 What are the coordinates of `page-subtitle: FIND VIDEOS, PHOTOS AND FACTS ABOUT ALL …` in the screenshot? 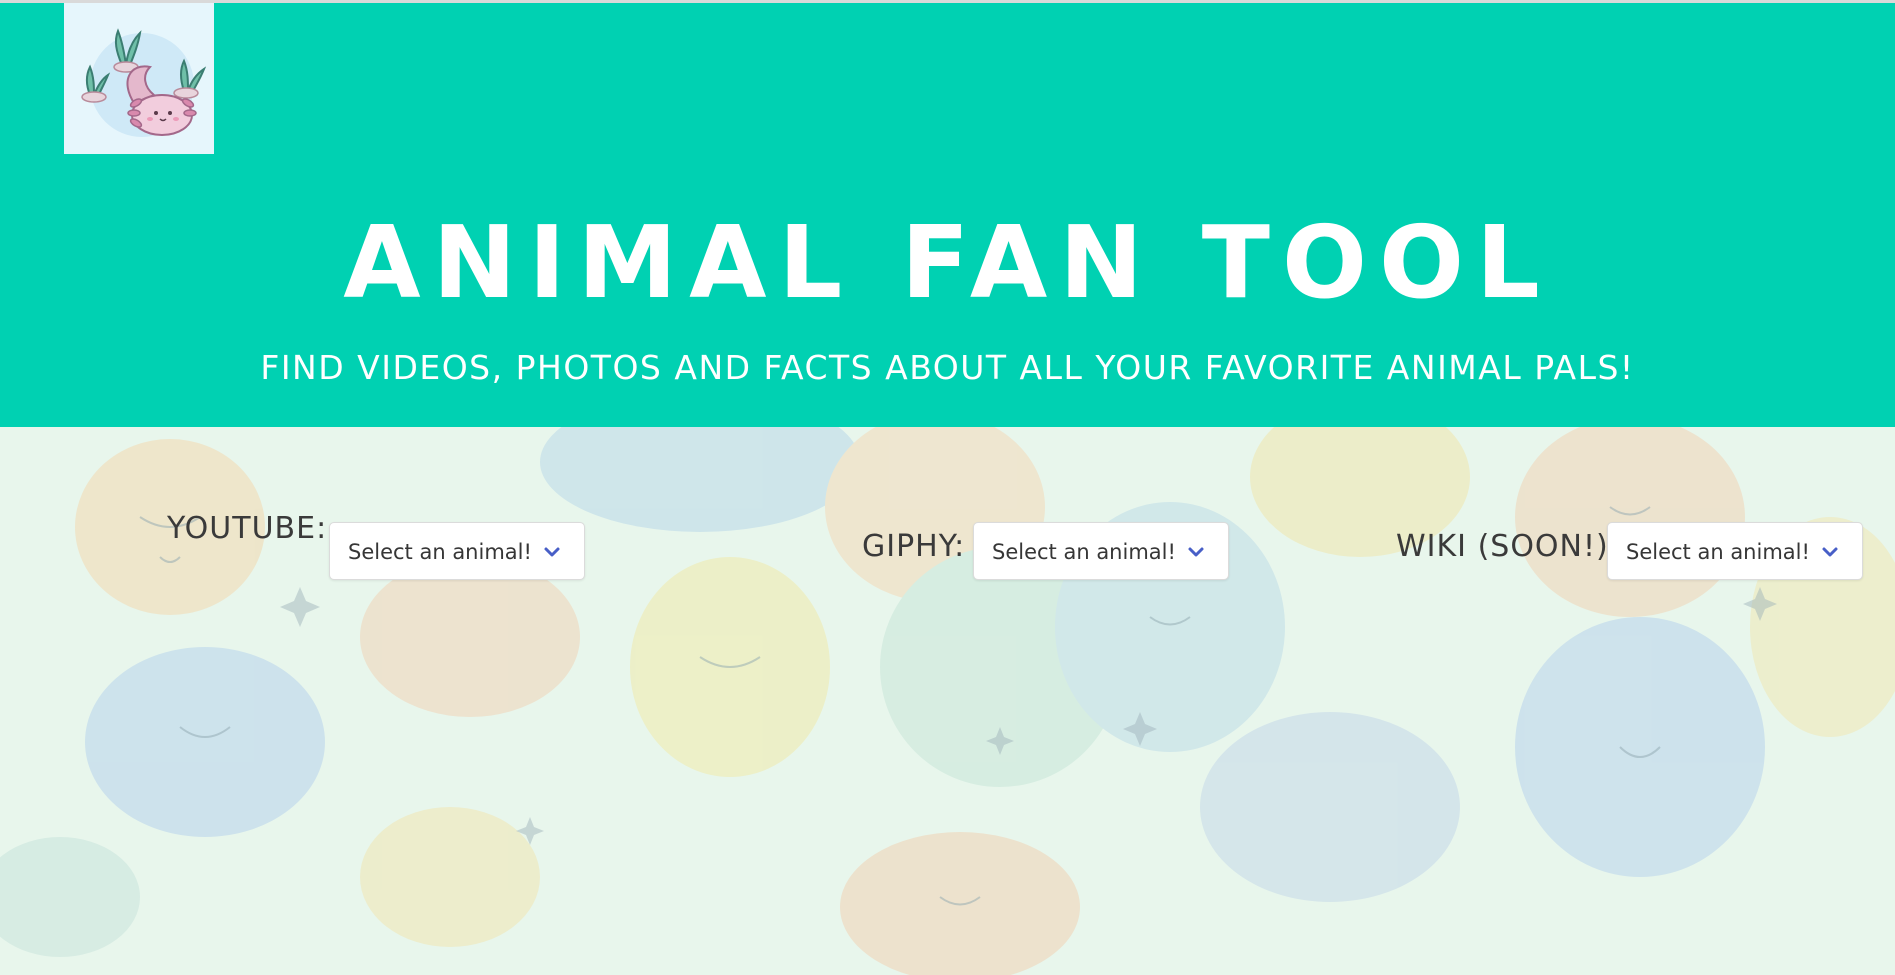 It's located at (947, 367).